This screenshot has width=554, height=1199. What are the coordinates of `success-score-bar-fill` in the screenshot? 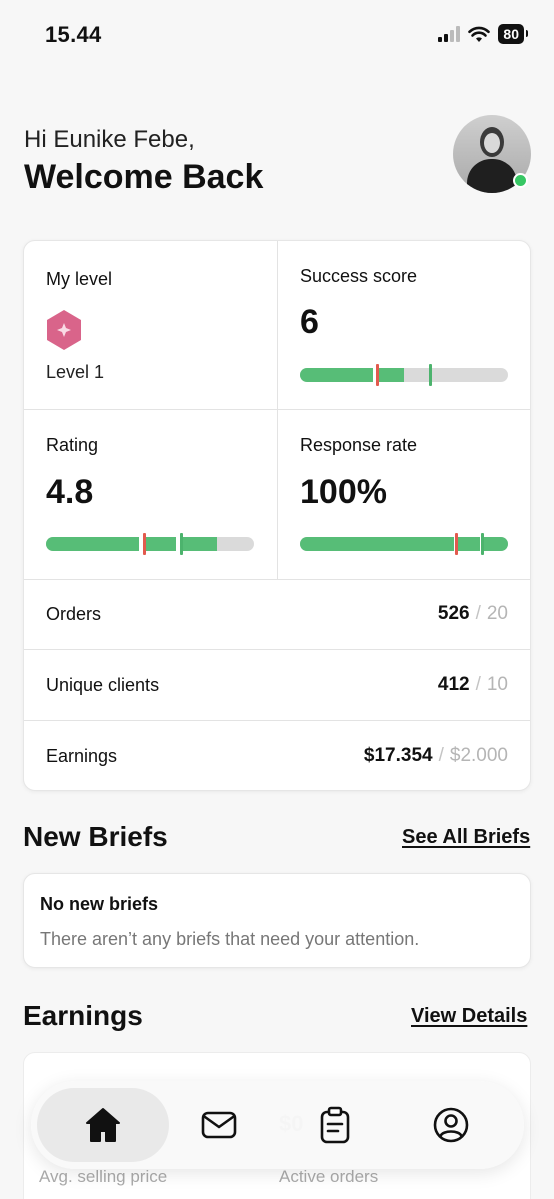 It's located at (352, 375).